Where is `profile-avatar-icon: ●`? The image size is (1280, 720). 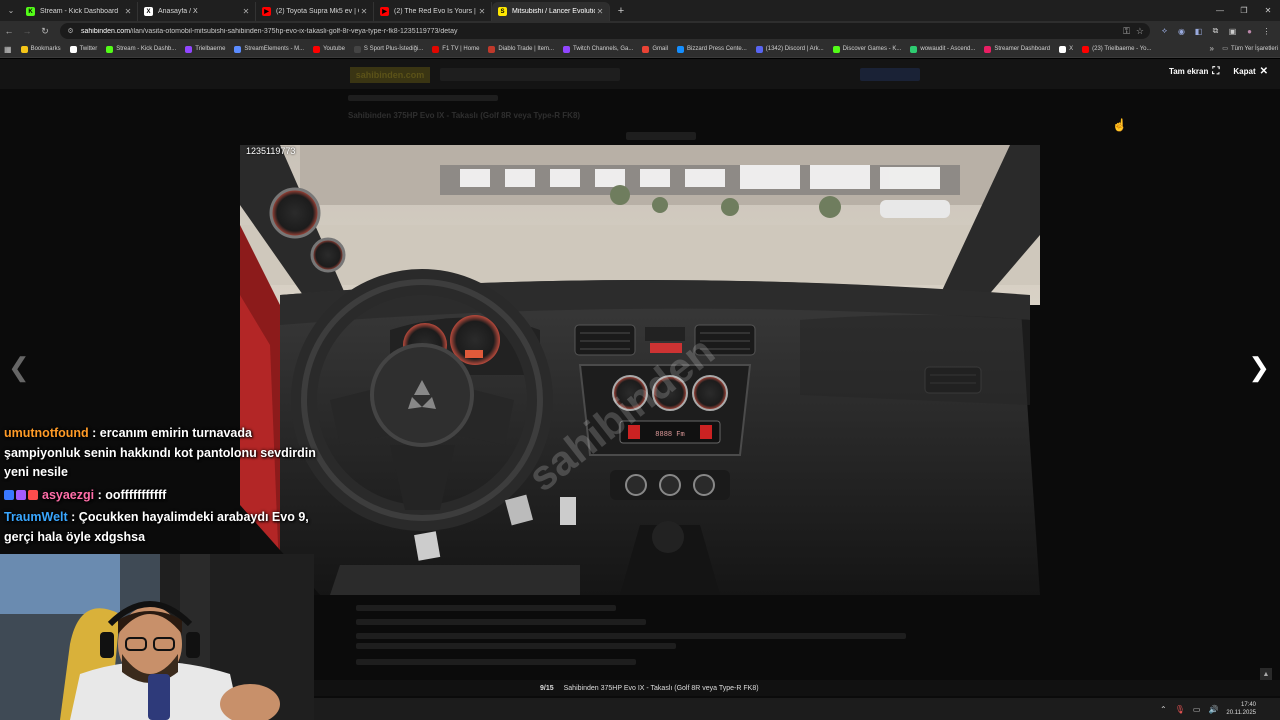 profile-avatar-icon: ● is located at coordinates (1249, 31).